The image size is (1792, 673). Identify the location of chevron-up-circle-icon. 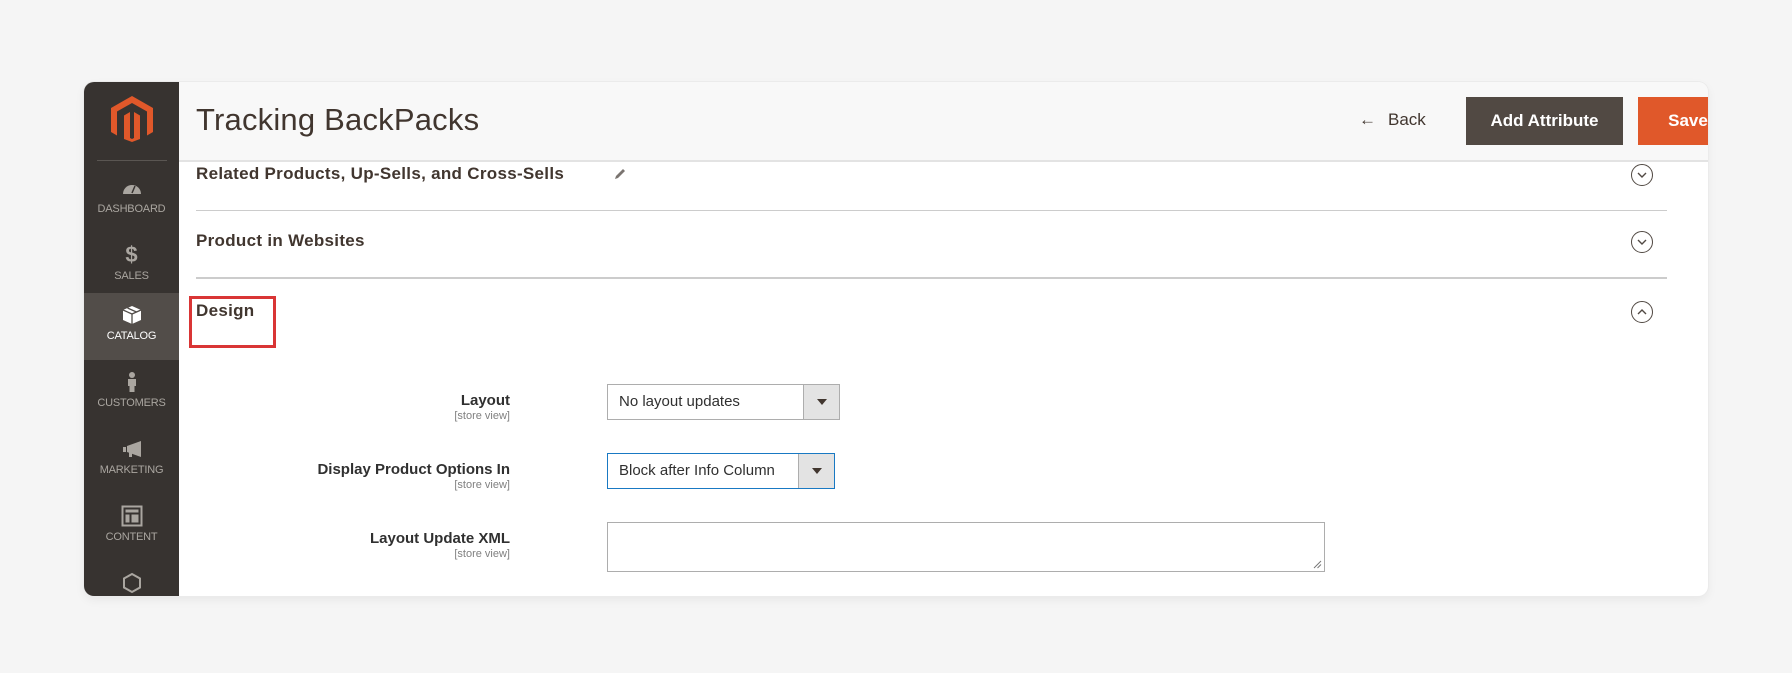
(1642, 312).